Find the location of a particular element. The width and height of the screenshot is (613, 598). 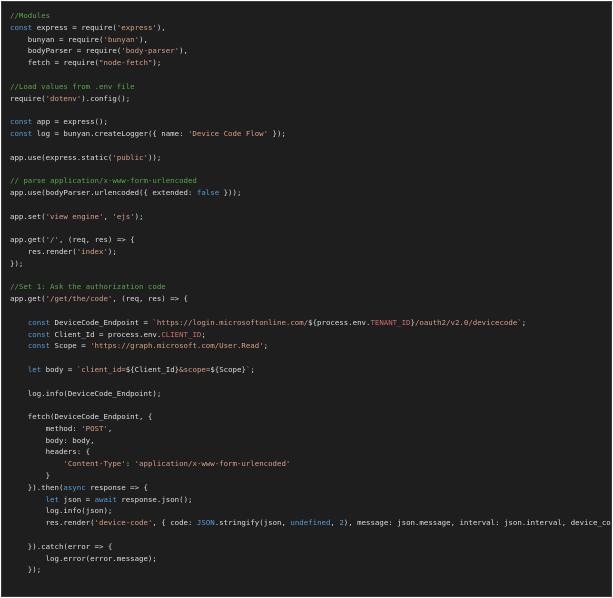

code-line: }).catch(error => { is located at coordinates (310, 547).